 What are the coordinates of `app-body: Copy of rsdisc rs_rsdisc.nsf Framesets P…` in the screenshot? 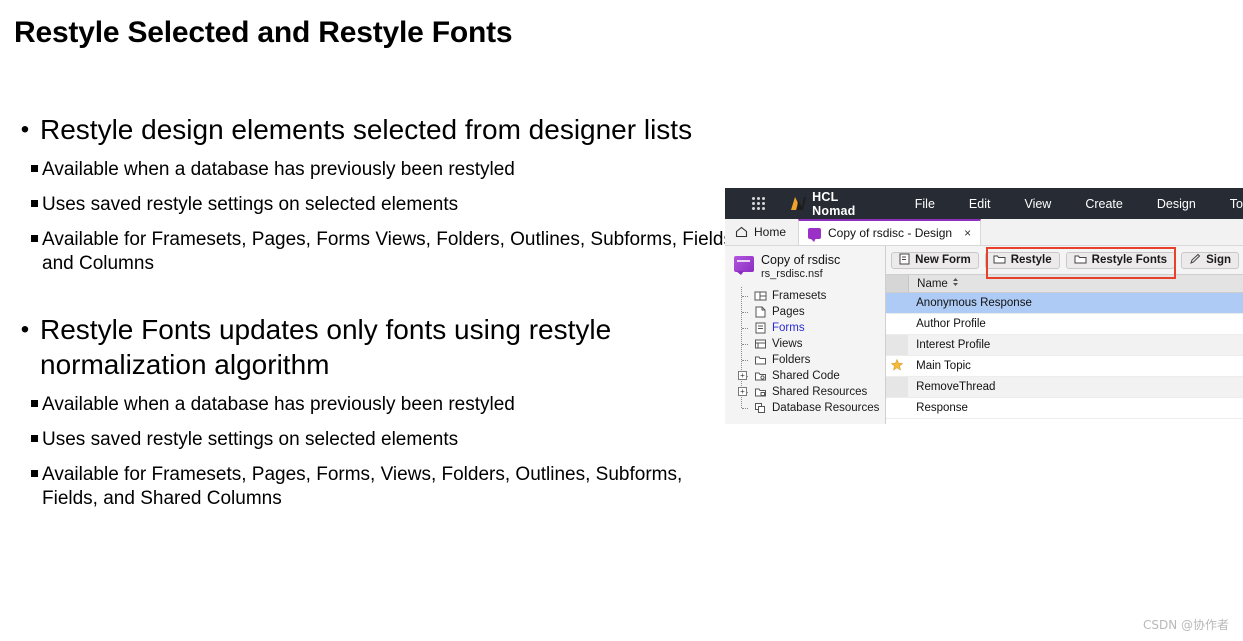 It's located at (984, 335).